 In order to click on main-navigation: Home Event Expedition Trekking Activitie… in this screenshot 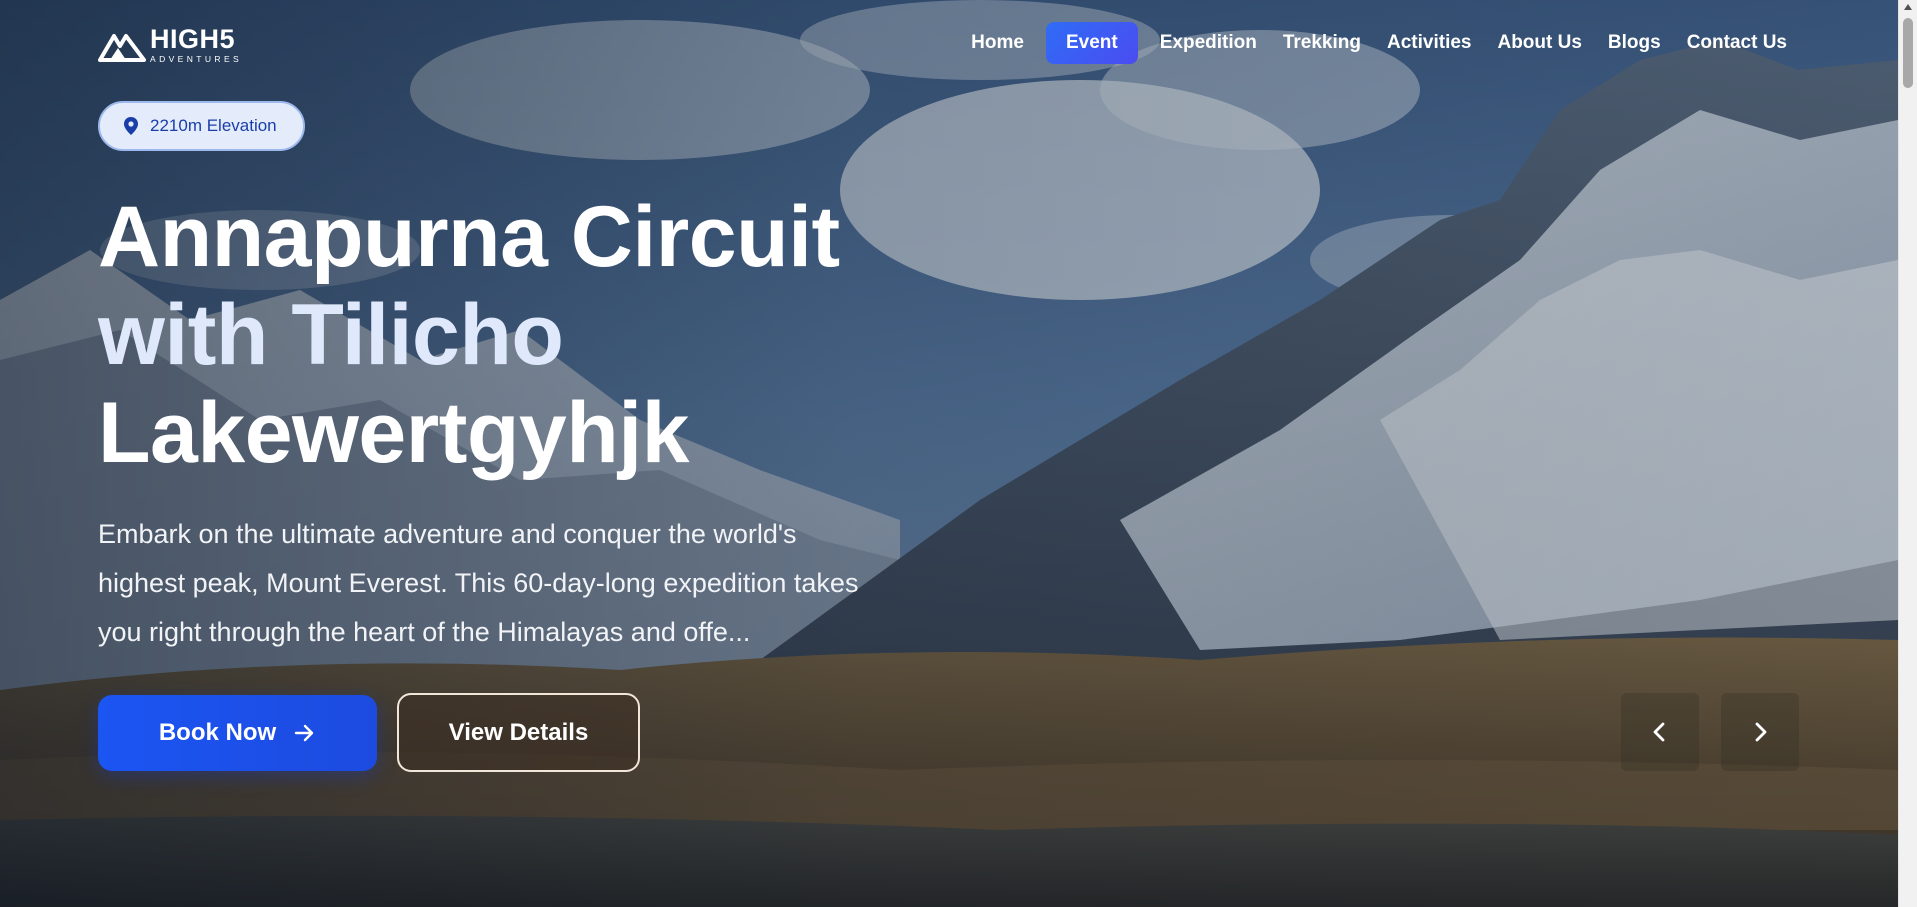, I will do `click(1379, 43)`.